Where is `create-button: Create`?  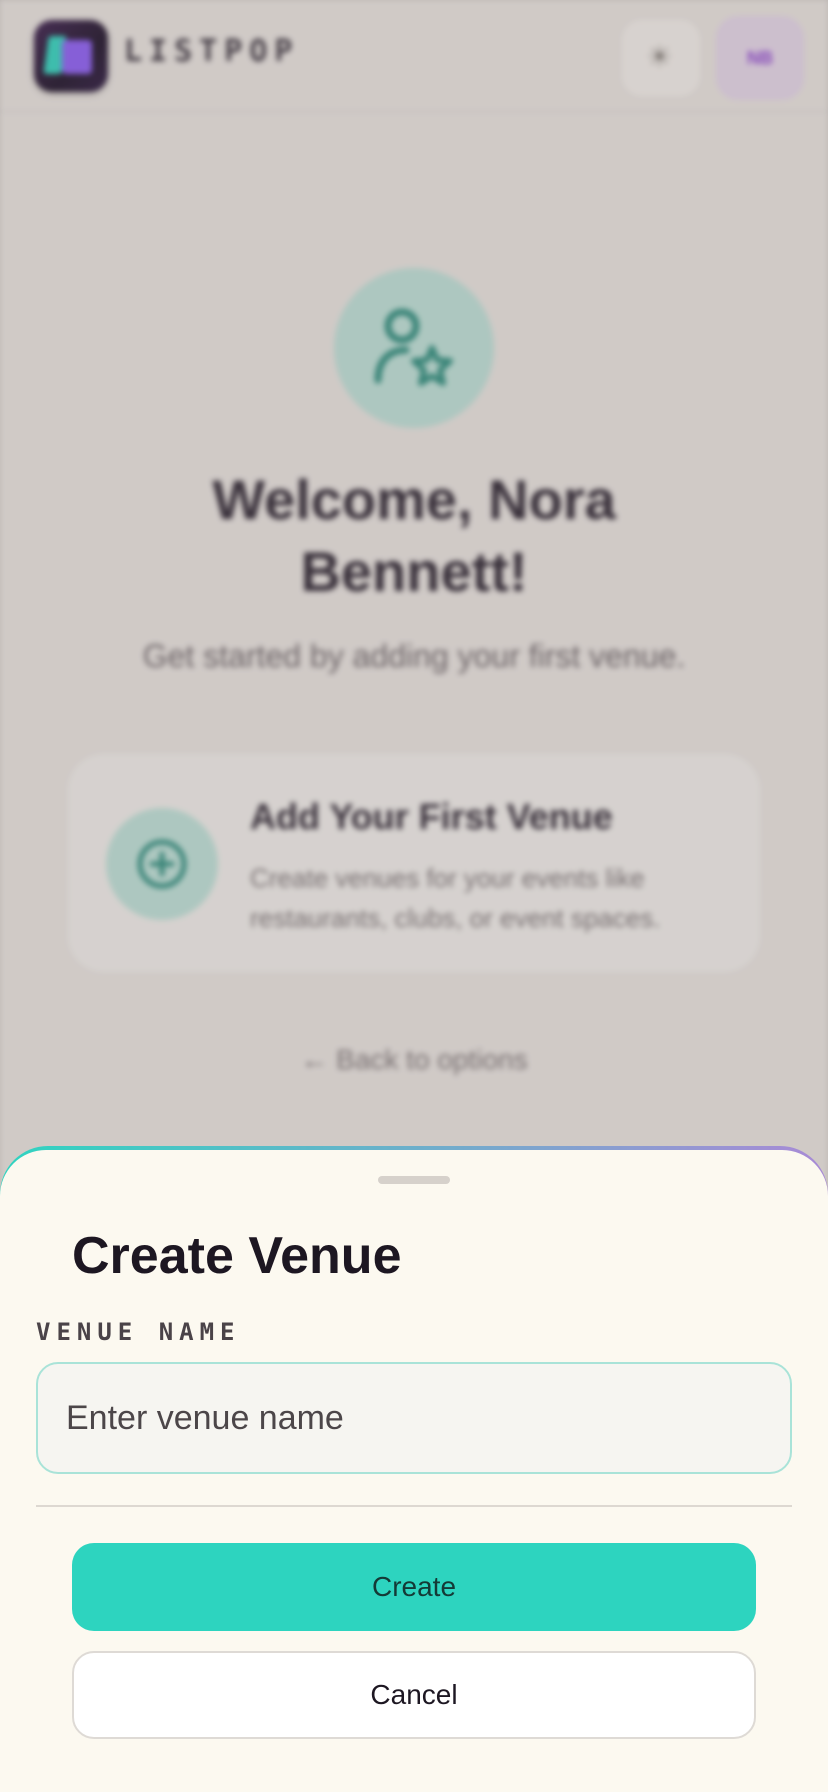
create-button: Create is located at coordinates (414, 1587).